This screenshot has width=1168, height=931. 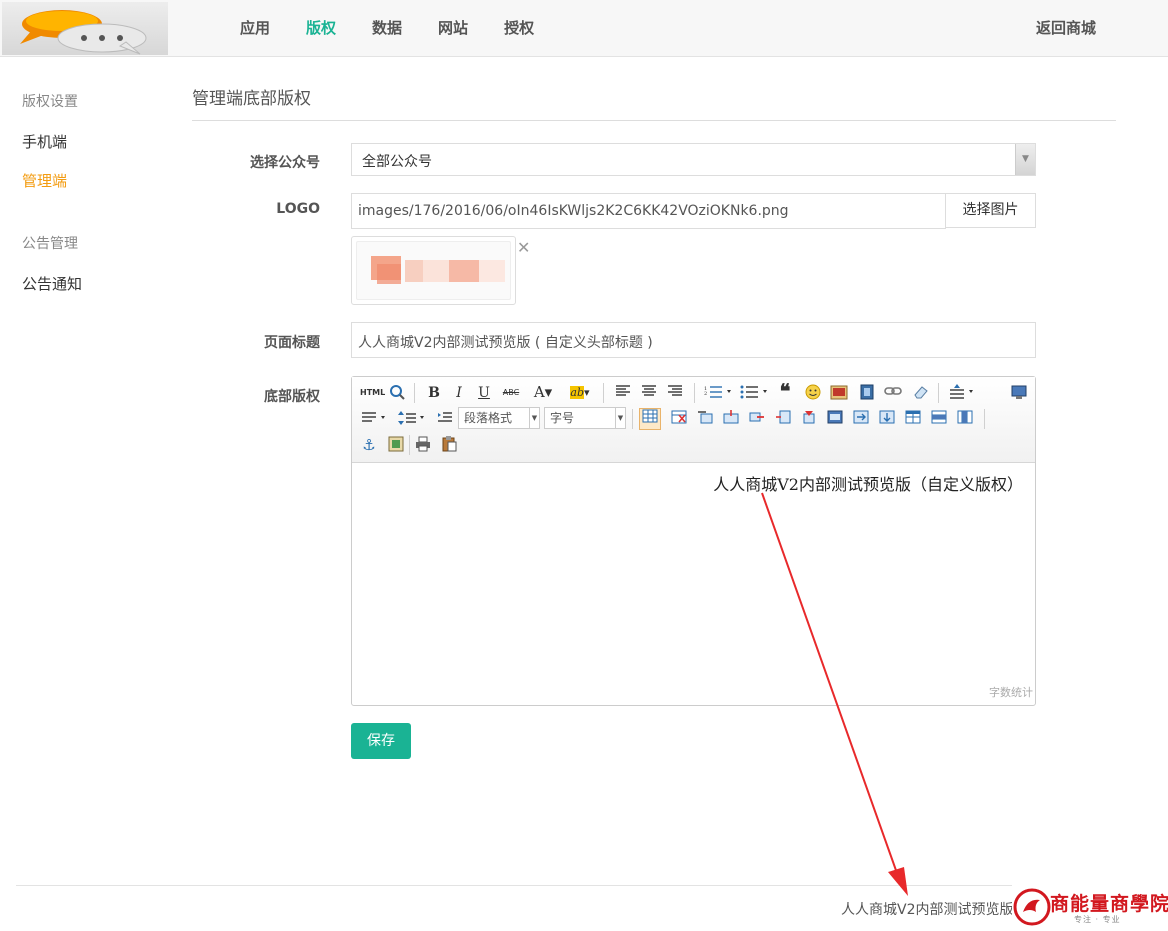 I want to click on insert-column-icon, so click(x=783, y=419).